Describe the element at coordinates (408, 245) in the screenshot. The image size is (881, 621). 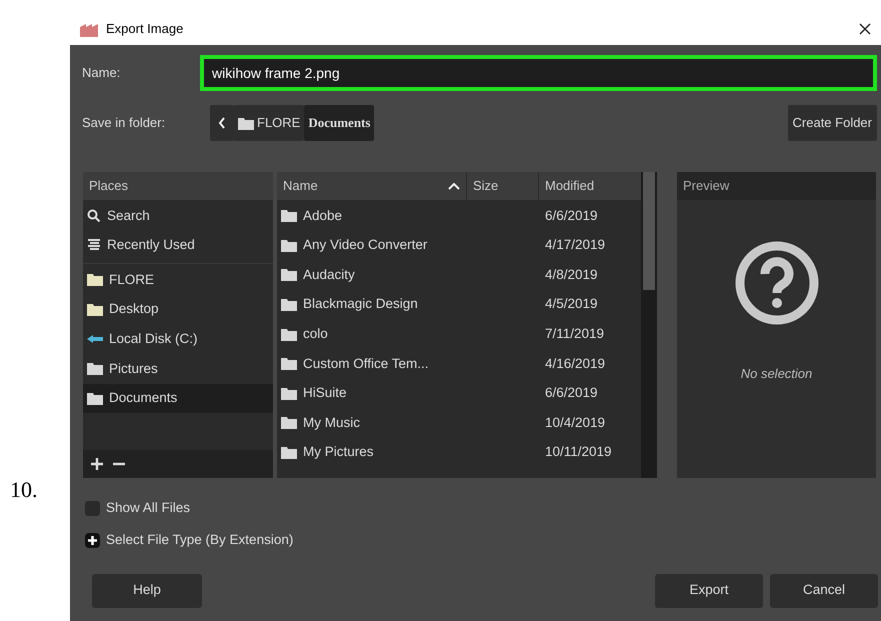
I see `file-name-cell: Any Video Converter` at that location.